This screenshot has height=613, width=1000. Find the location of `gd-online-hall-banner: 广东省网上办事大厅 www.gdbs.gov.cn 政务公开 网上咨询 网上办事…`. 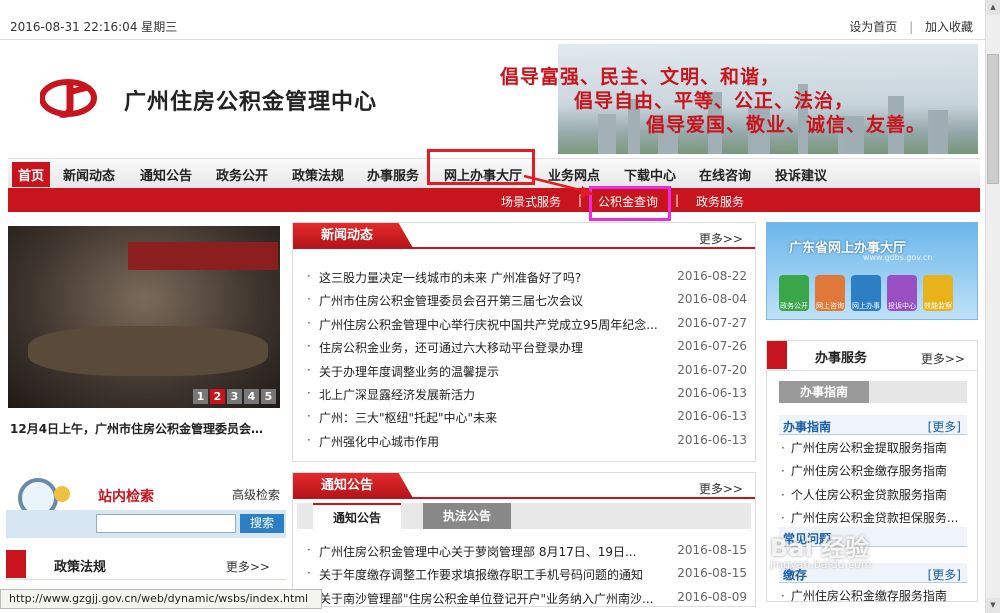

gd-online-hall-banner: 广东省网上办事大厅 www.gdbs.gov.cn 政务公开 网上咨询 网上办事… is located at coordinates (872, 271).